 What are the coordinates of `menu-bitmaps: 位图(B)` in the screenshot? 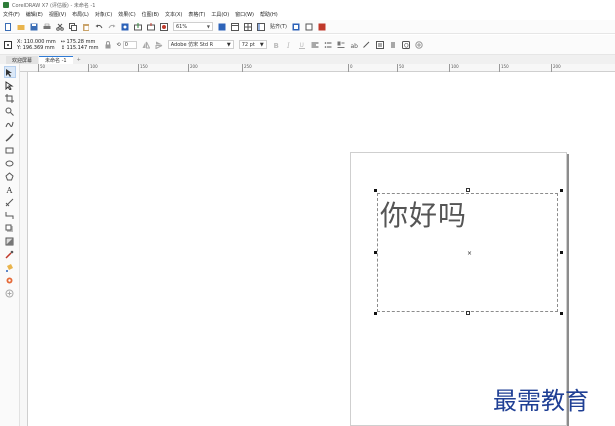 It's located at (150, 14).